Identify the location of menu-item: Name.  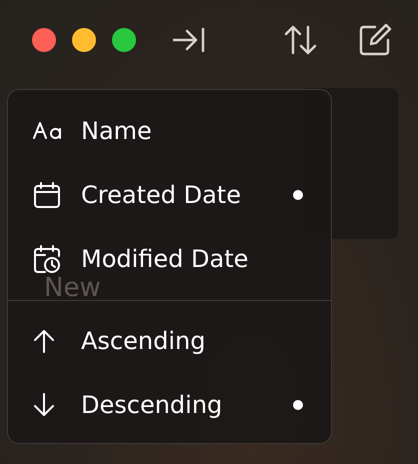
(116, 131).